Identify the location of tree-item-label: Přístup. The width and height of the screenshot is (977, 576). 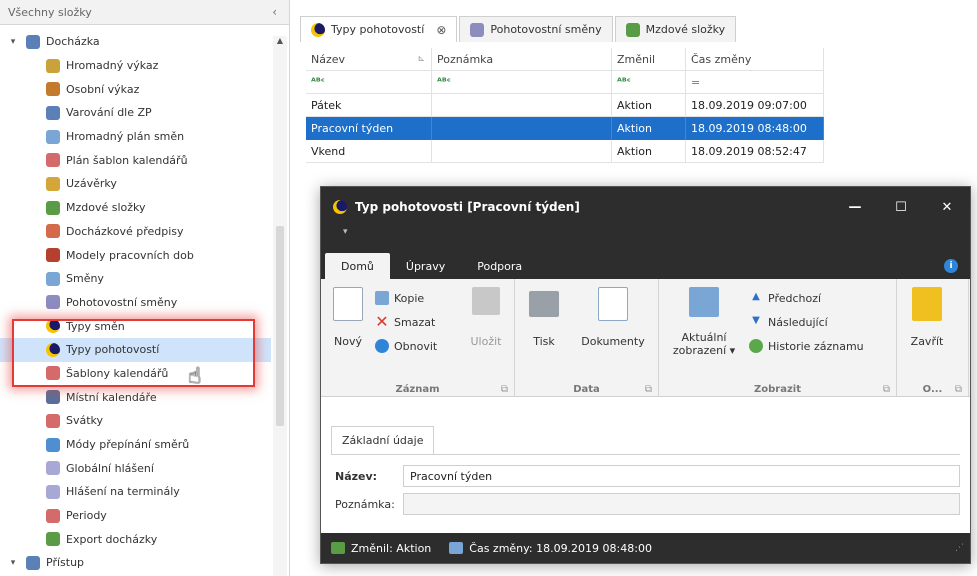
(65, 563).